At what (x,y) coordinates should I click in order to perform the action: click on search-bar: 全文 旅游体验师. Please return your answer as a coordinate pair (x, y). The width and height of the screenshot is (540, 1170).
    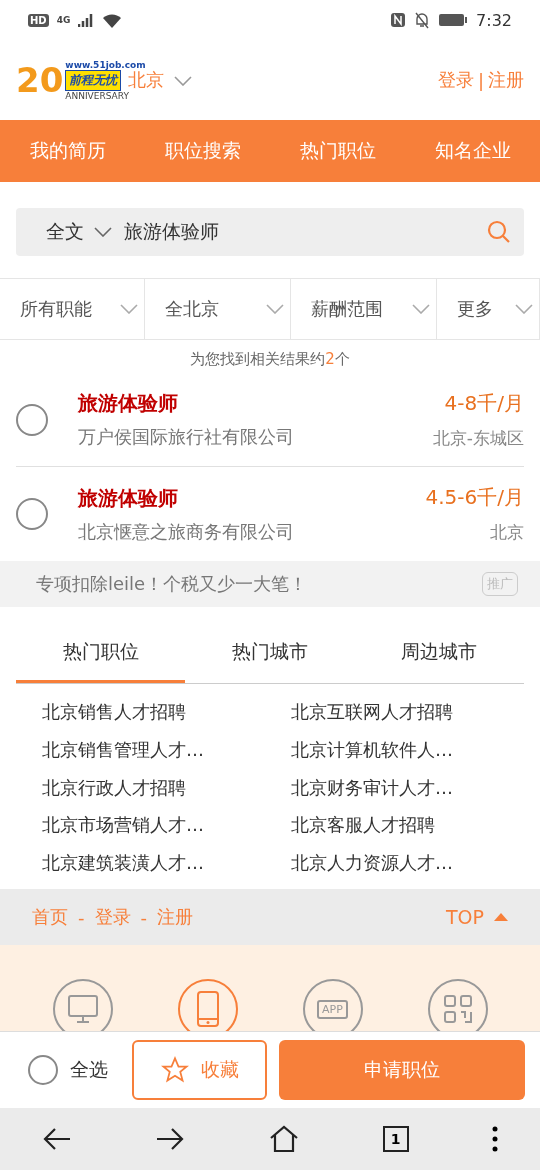
    Looking at the image, I should click on (270, 232).